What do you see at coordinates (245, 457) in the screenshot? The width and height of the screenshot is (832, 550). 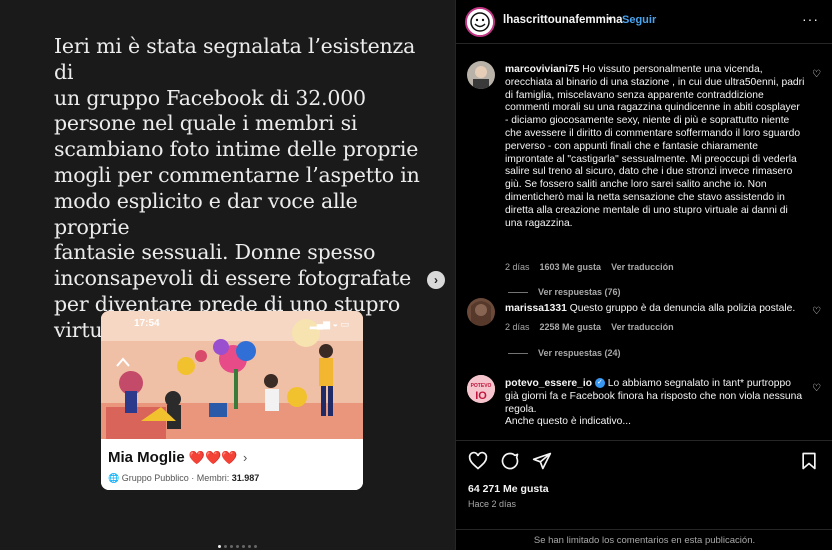 I see `chevron-right-icon: ›` at bounding box center [245, 457].